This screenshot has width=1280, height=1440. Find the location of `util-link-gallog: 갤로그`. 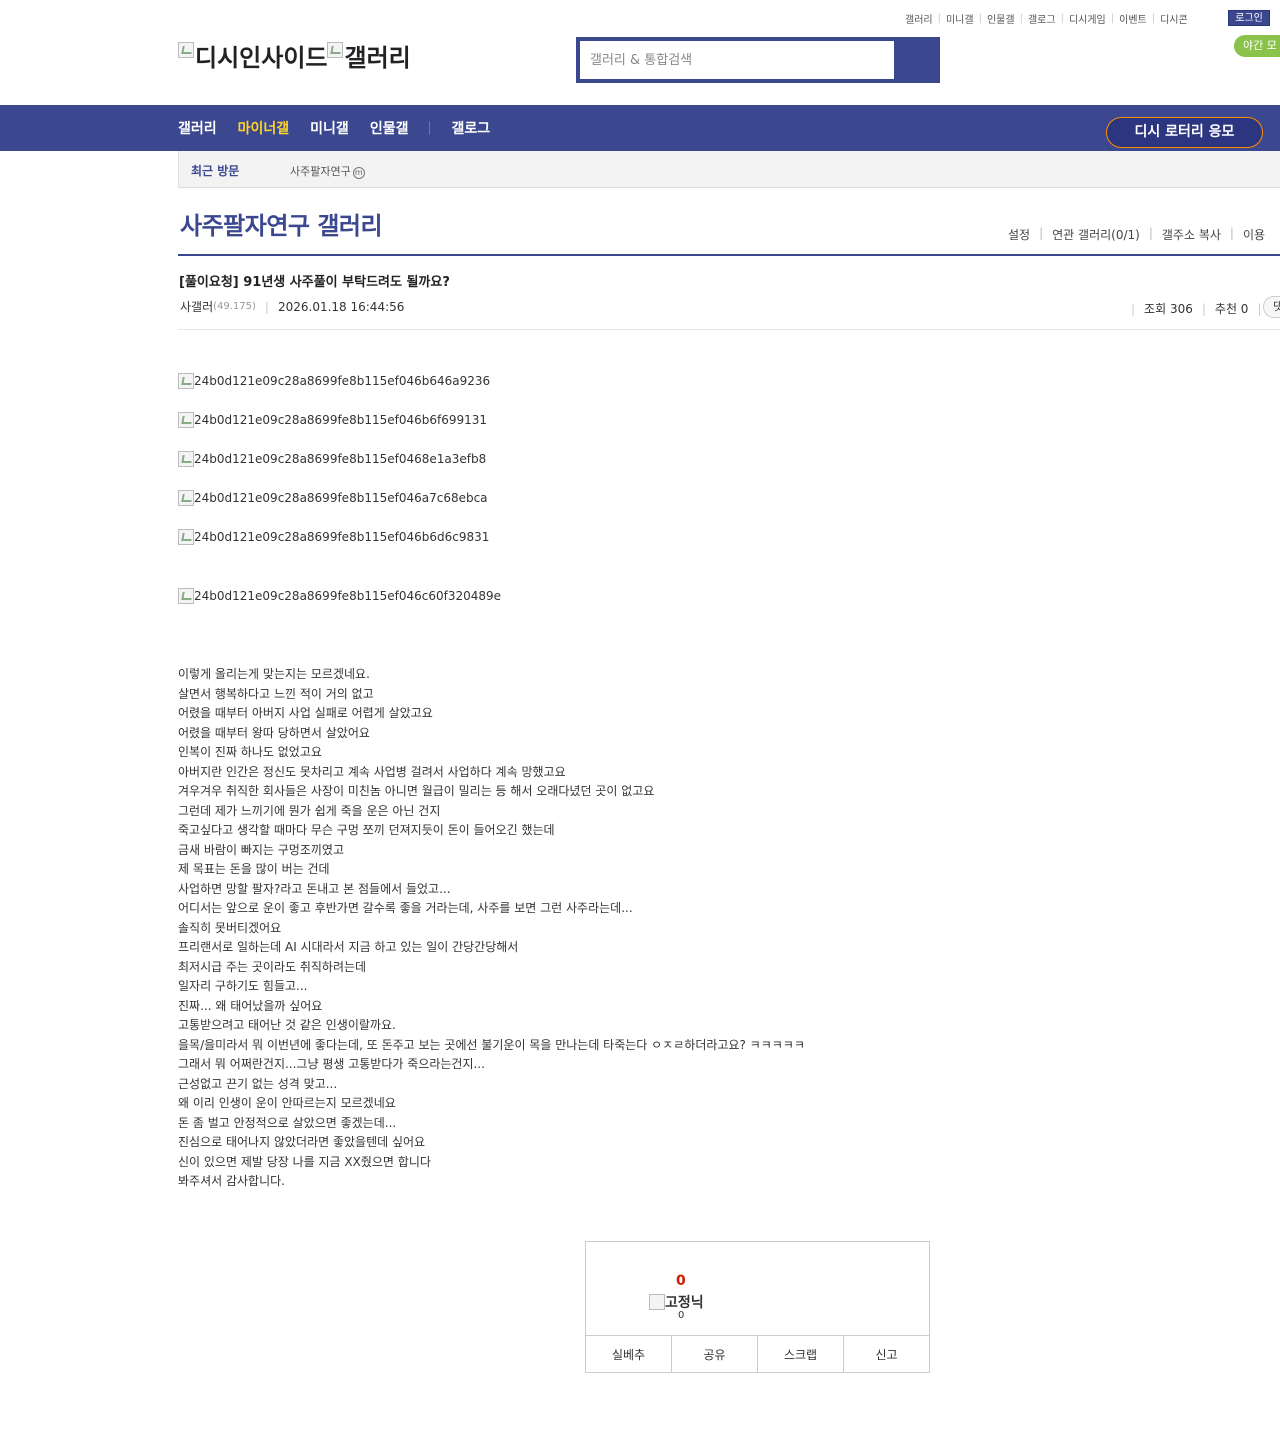

util-link-gallog: 갤로그 is located at coordinates (1042, 18).